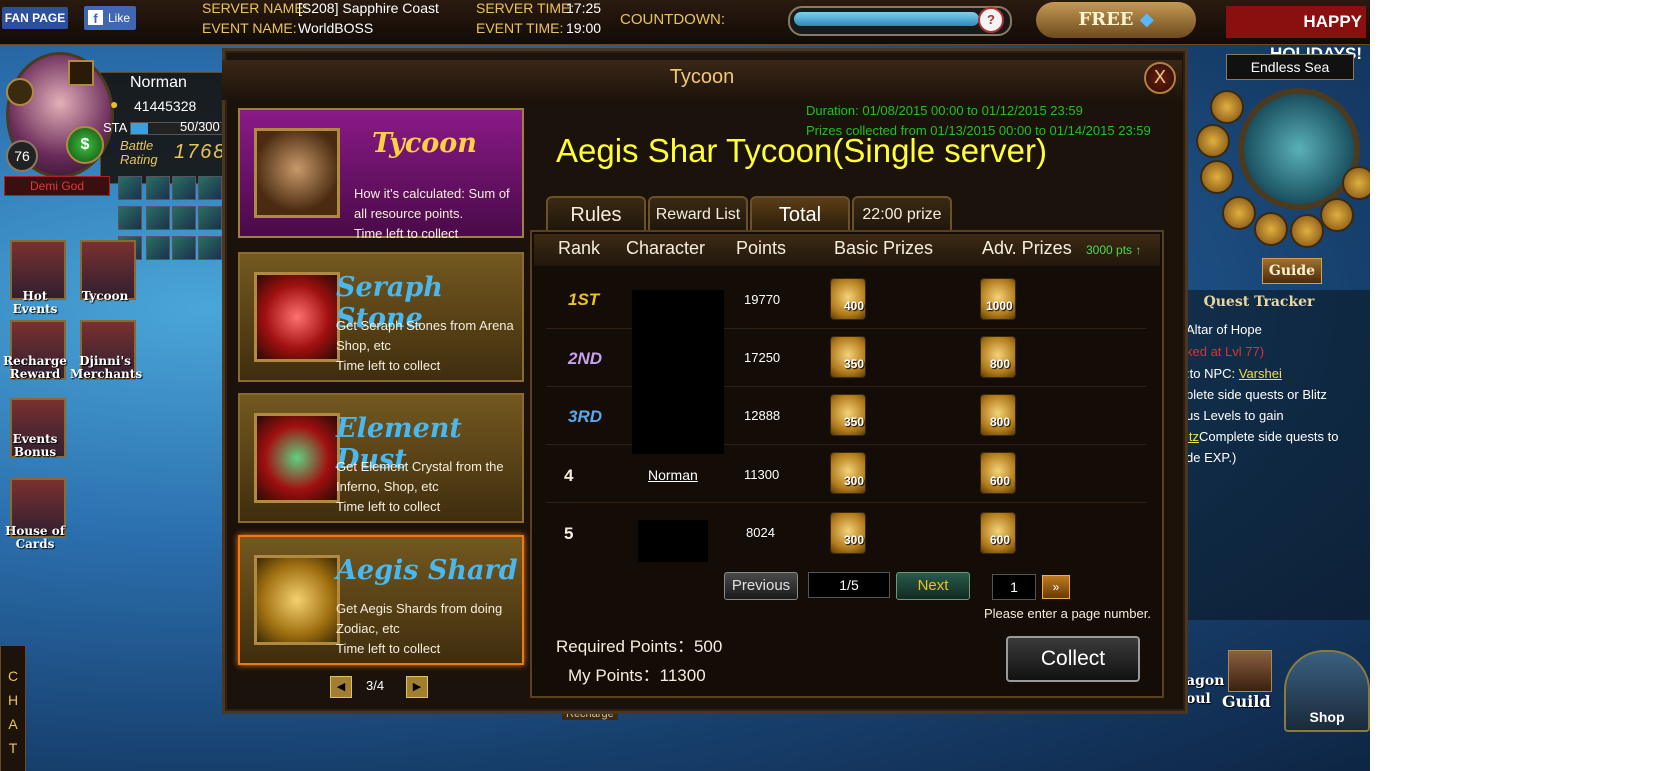 This screenshot has width=1670, height=771. I want to click on aegis-shard-icon, so click(297, 600).